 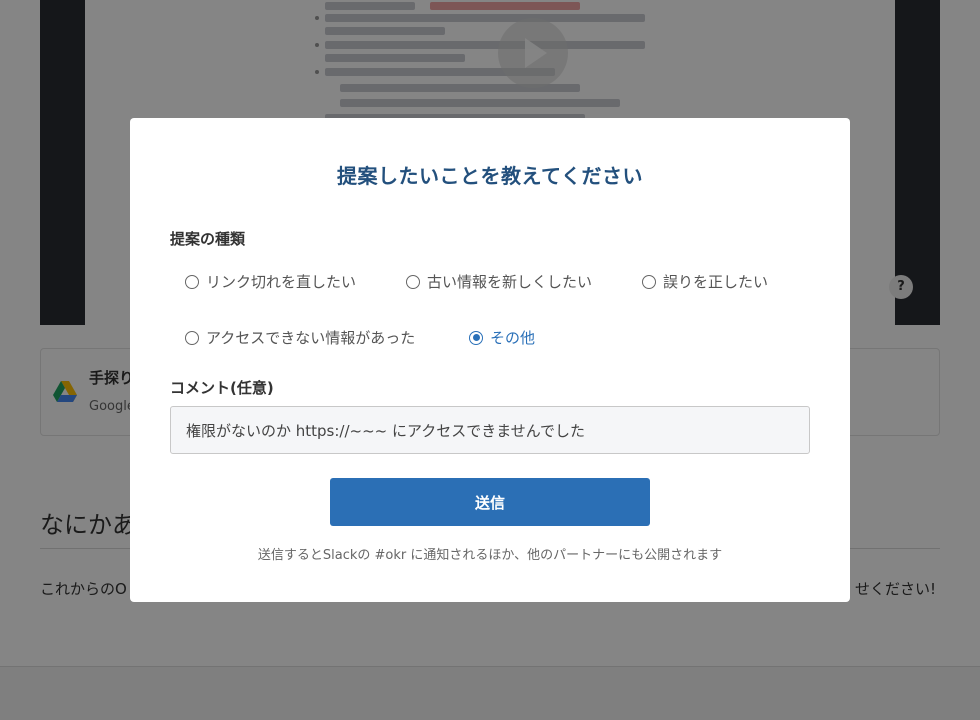 What do you see at coordinates (490, 502) in the screenshot?
I see `submit-button: 送信` at bounding box center [490, 502].